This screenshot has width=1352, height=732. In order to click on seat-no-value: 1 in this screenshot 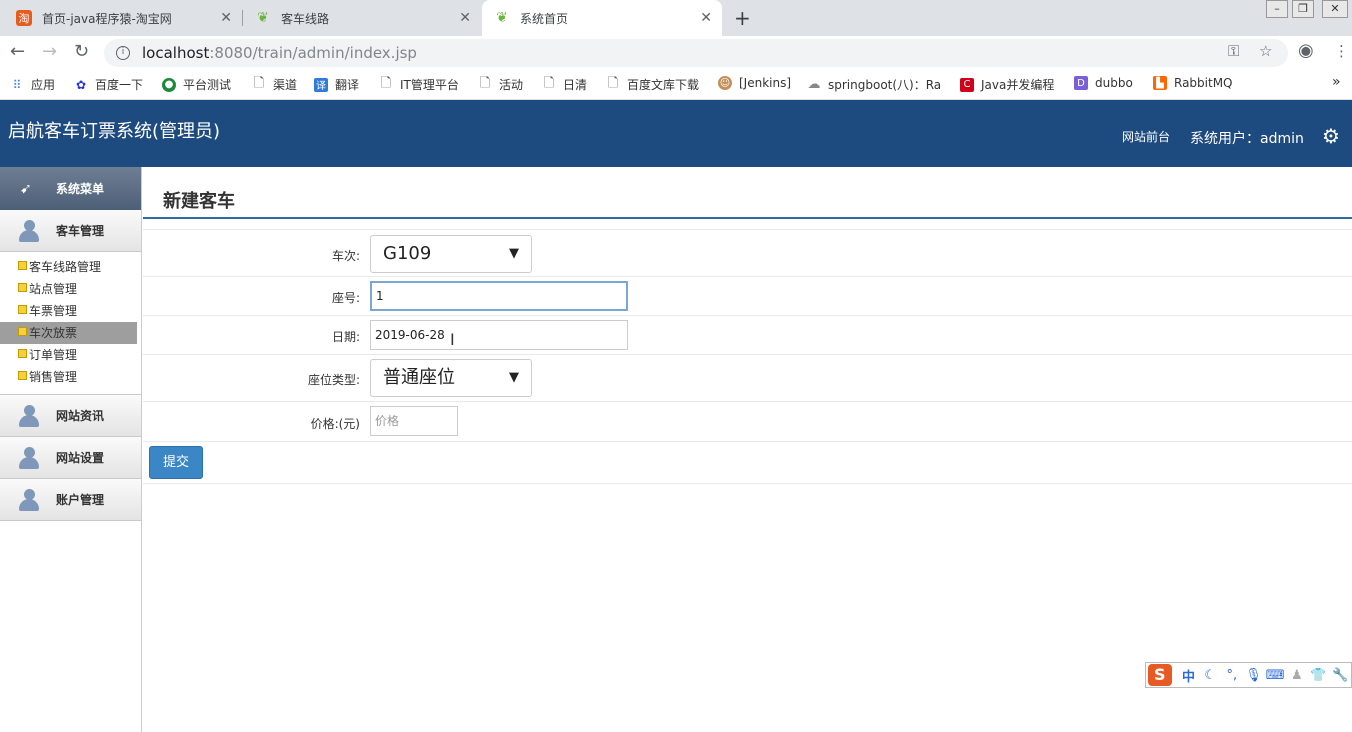, I will do `click(380, 296)`.